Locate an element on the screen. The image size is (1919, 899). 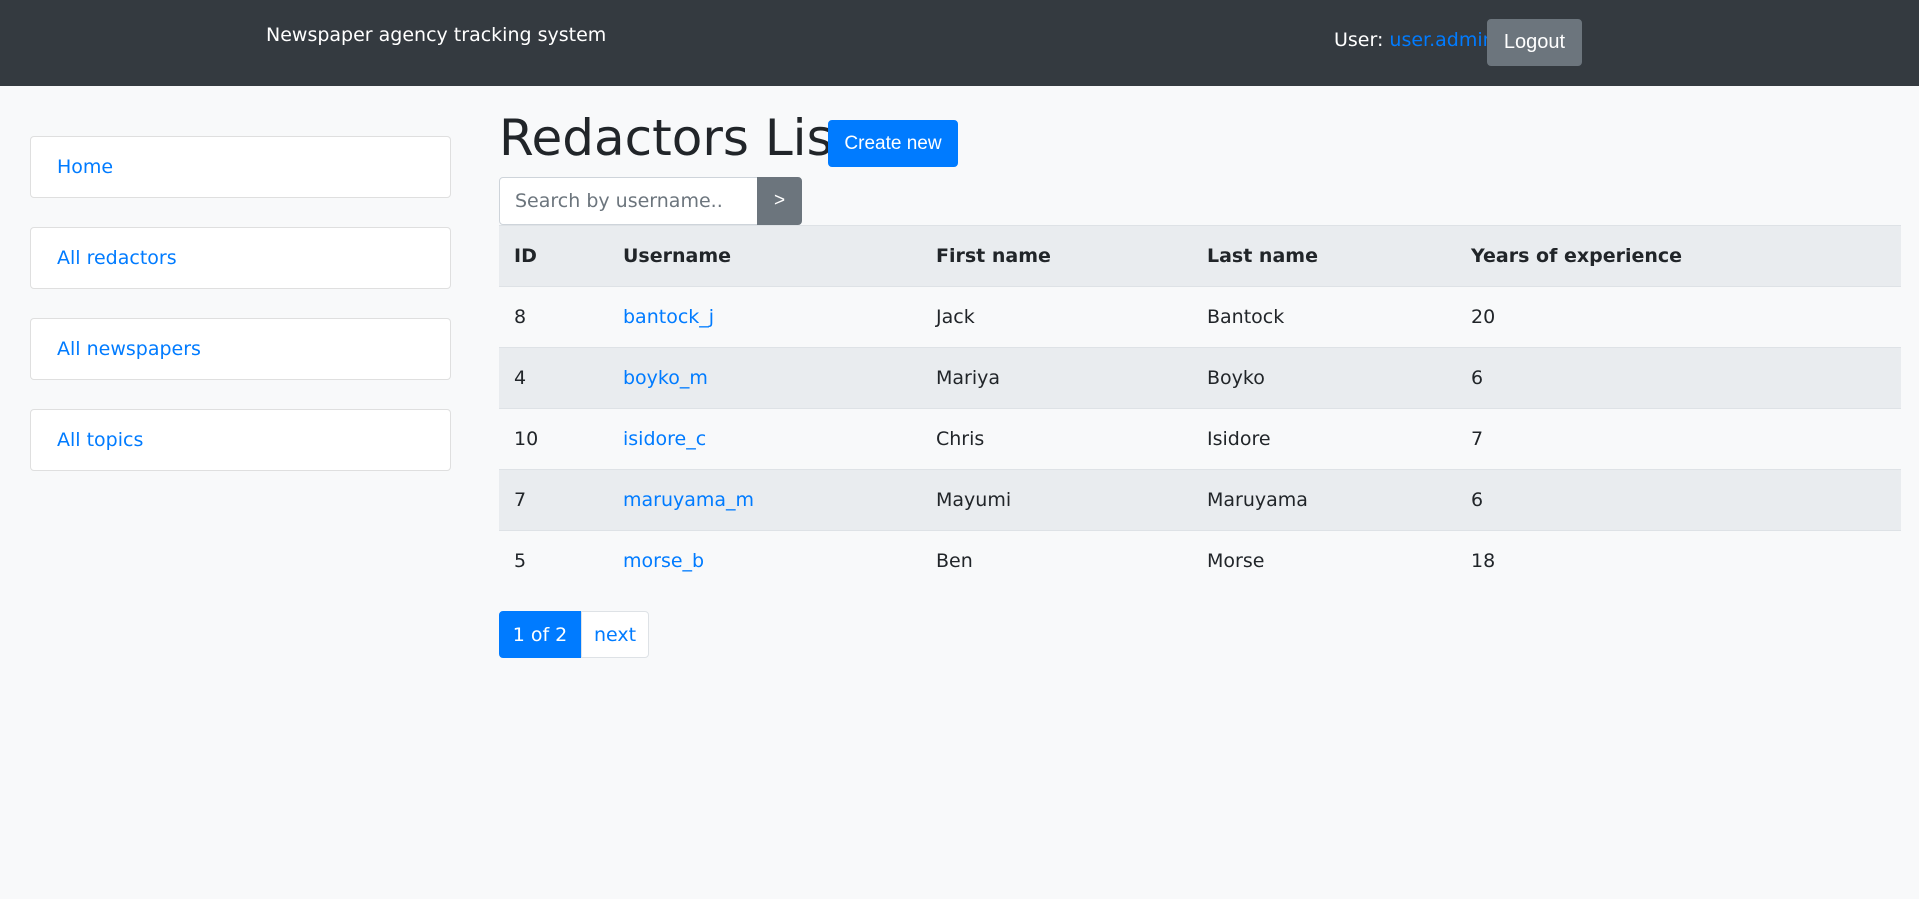
table-row: 8 bantock_j Jack Bantock 20 is located at coordinates (1200, 317).